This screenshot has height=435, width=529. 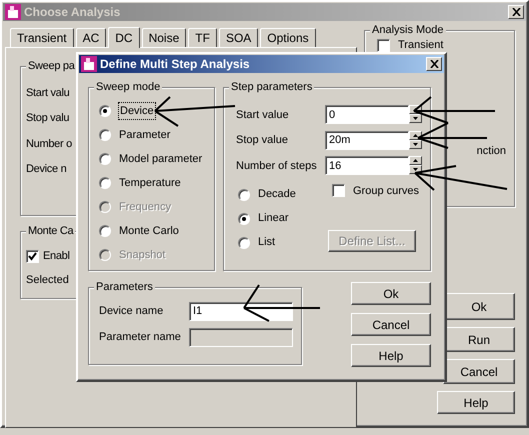 What do you see at coordinates (271, 87) in the screenshot?
I see `group-title: Step parameters` at bounding box center [271, 87].